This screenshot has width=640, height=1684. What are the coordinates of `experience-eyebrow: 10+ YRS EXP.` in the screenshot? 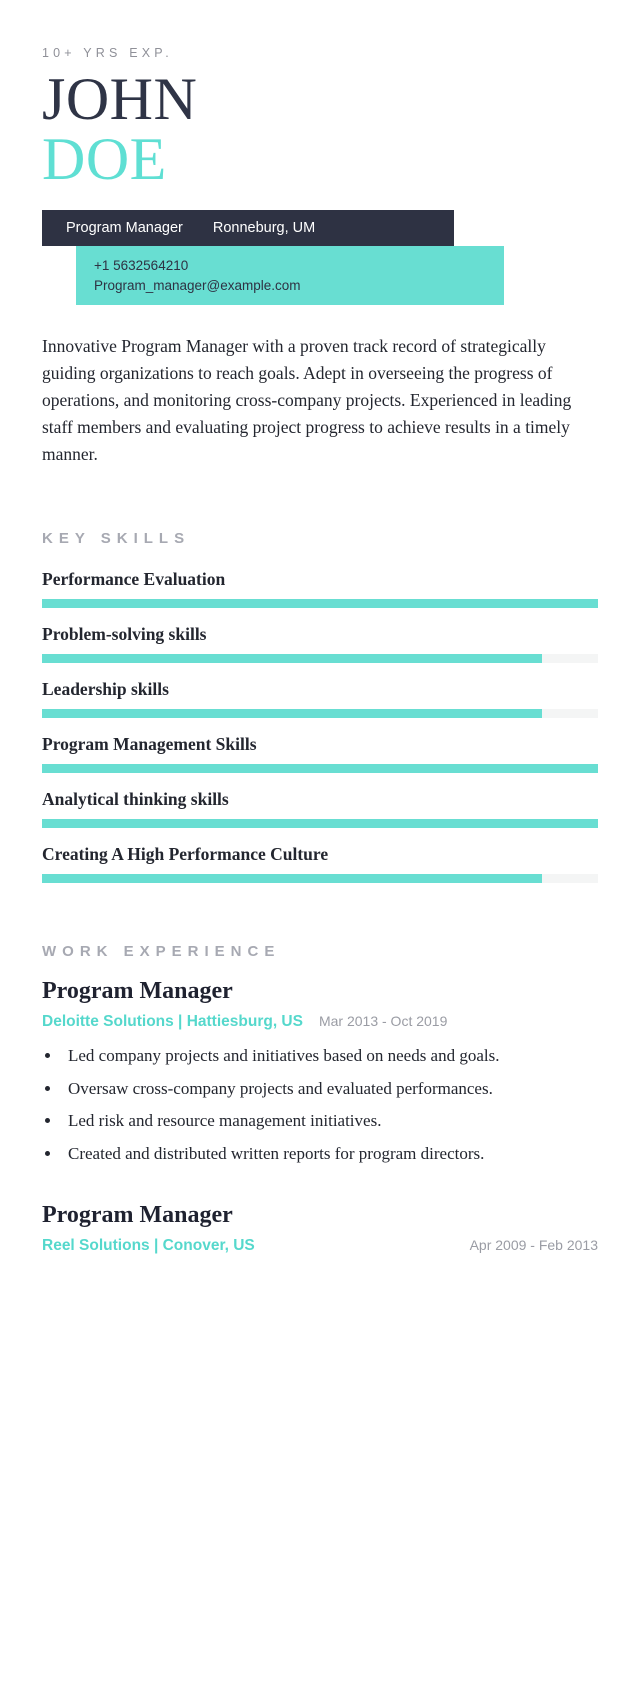 It's located at (107, 53).